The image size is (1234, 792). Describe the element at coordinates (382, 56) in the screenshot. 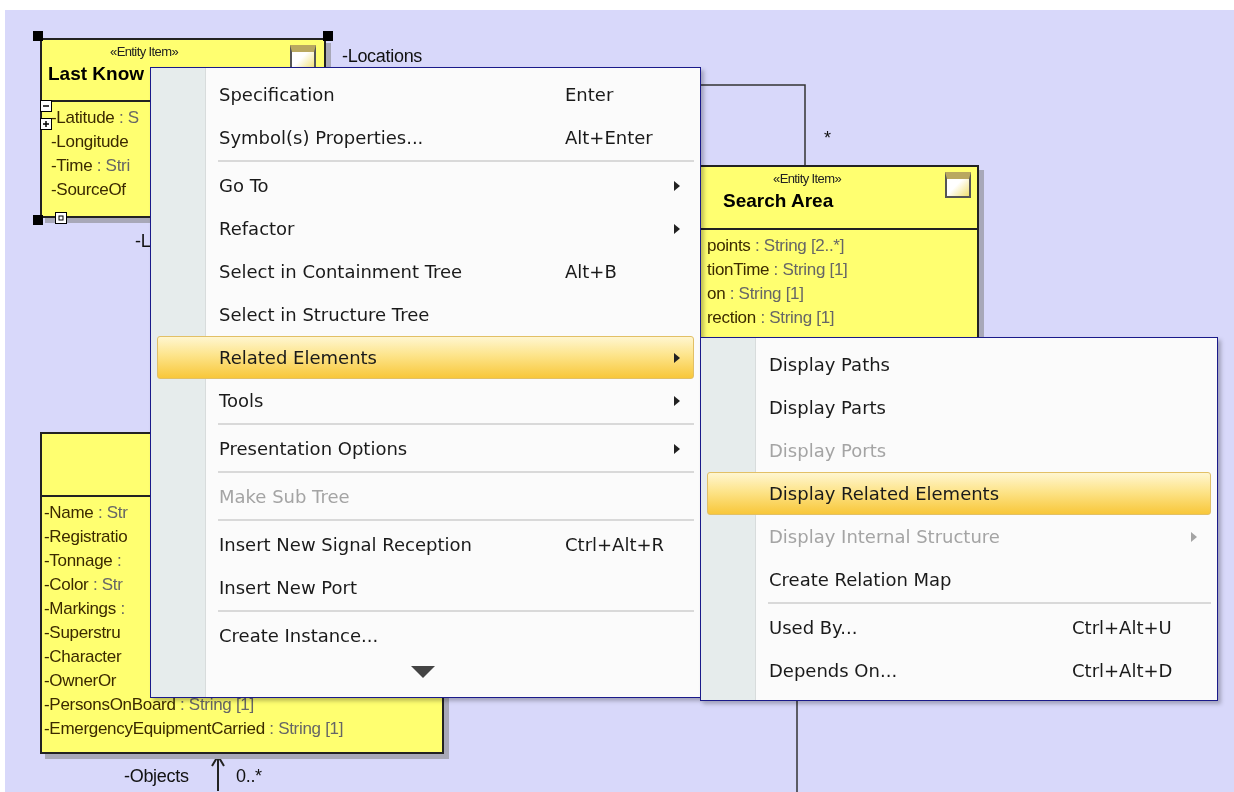

I see `association-label: -Locations` at that location.